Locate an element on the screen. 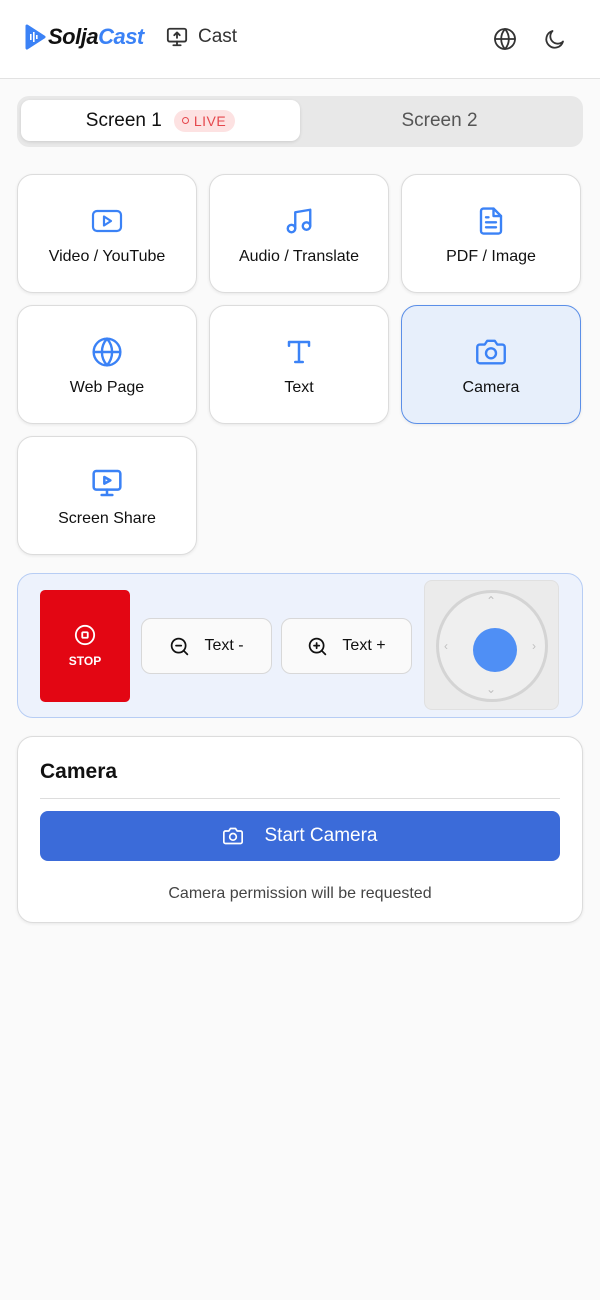 The image size is (600, 1300). card-label: Text is located at coordinates (299, 387).